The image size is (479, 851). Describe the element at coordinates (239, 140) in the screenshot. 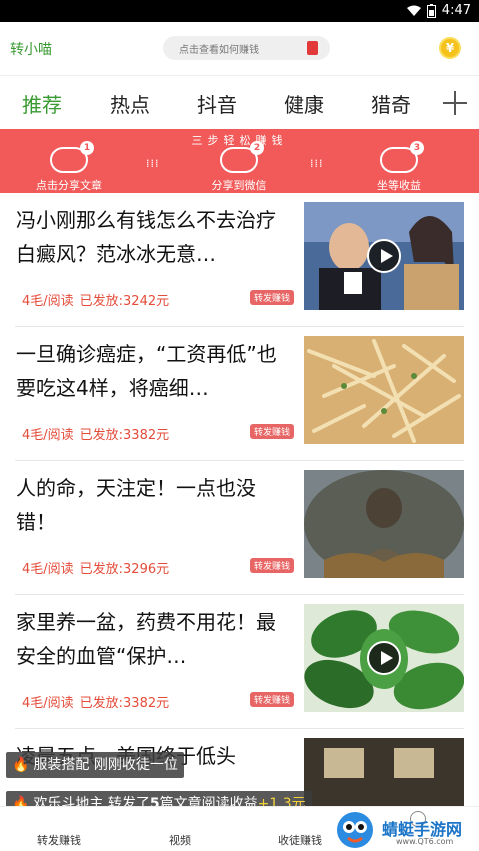

I see `banner-title: 三步轻松赚钱` at that location.